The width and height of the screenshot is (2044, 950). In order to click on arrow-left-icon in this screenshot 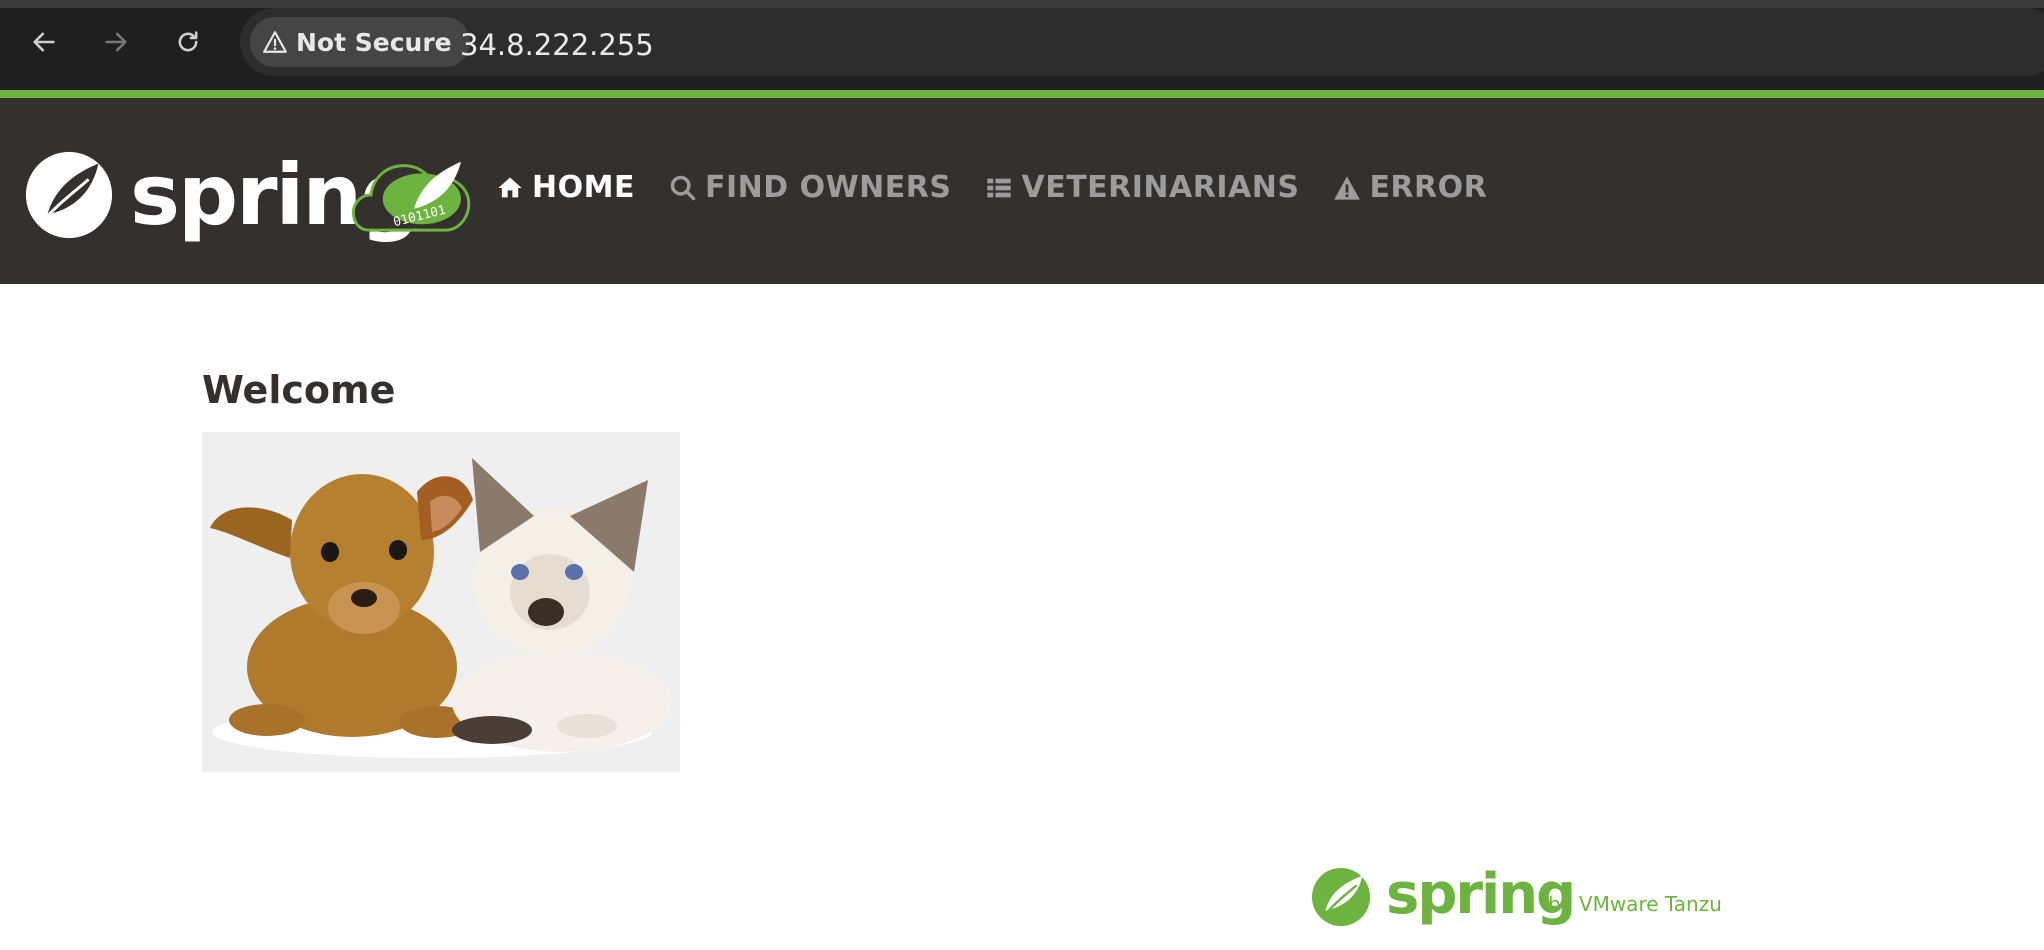, I will do `click(44, 42)`.